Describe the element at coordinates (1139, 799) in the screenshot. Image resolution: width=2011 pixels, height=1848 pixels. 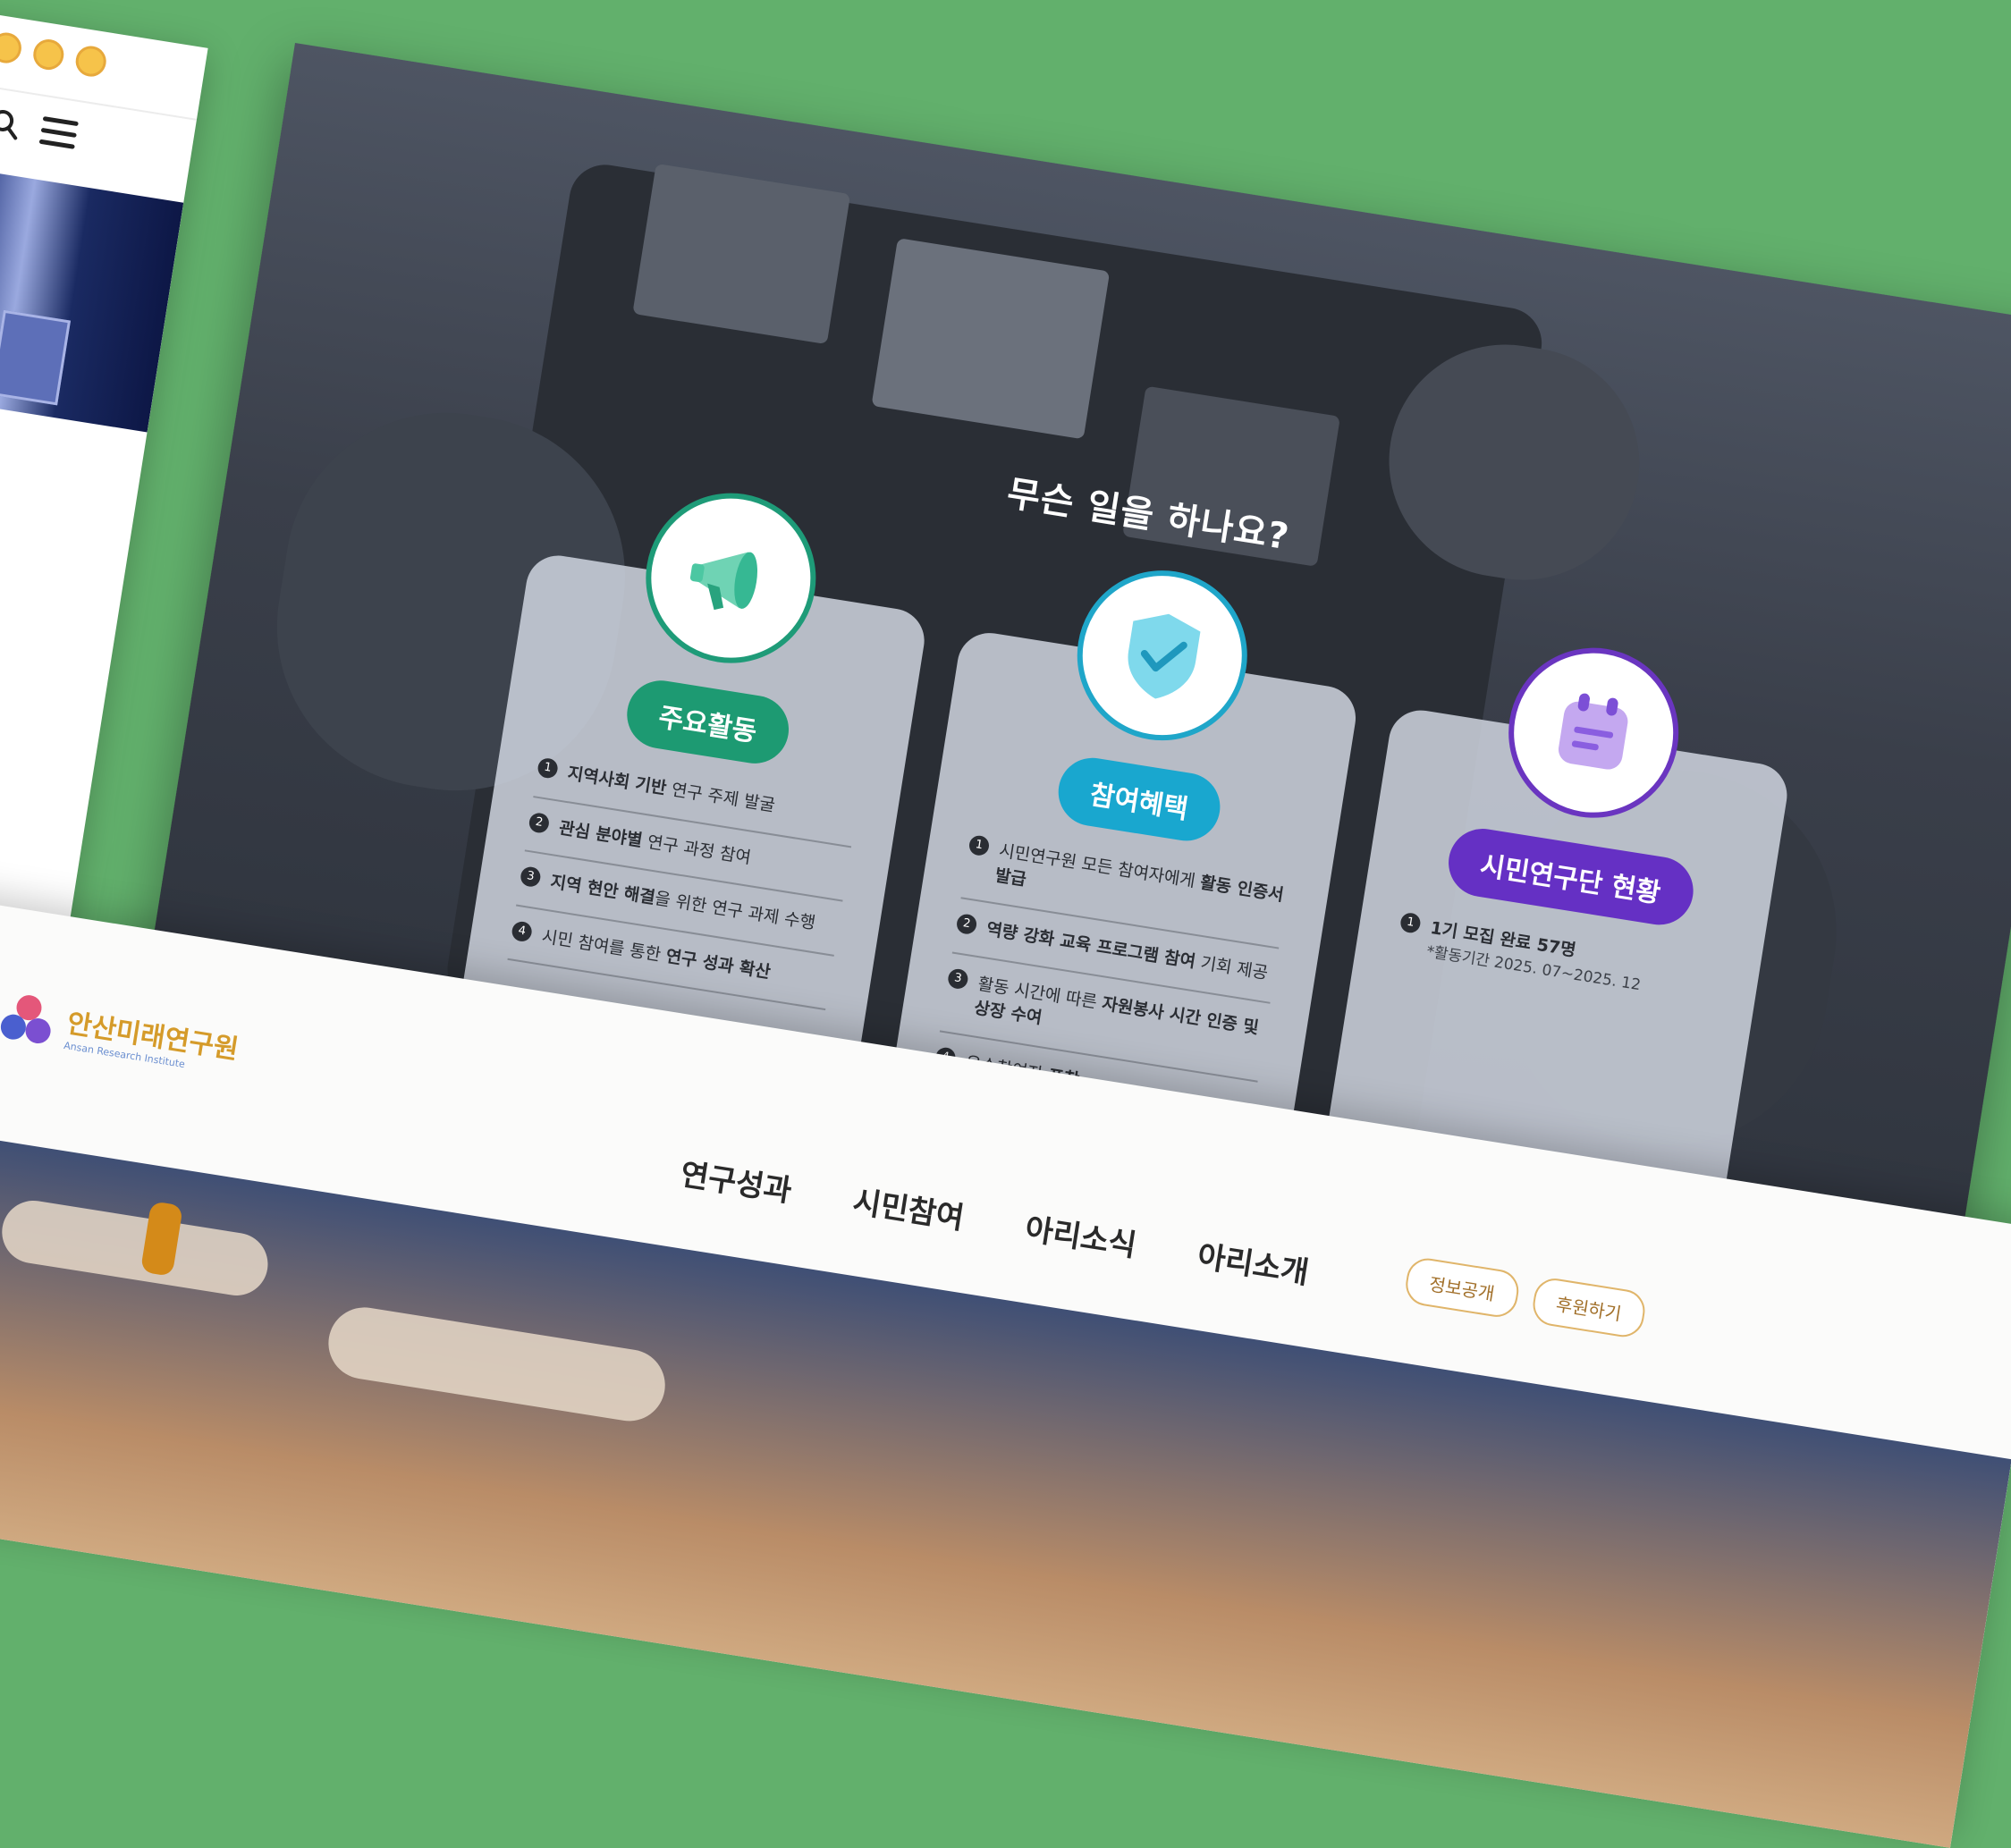
I see `card-label-badge: 참여혜택` at that location.